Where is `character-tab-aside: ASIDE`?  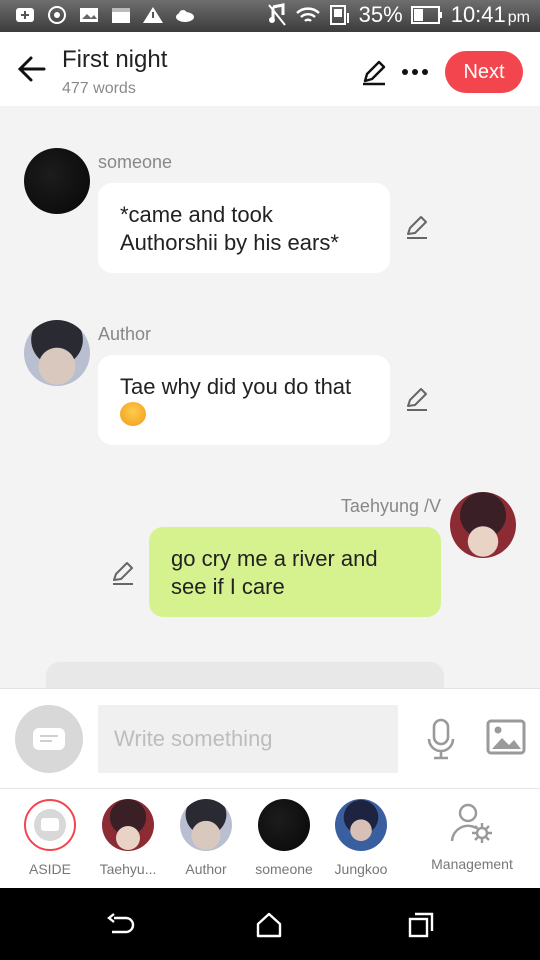 character-tab-aside: ASIDE is located at coordinates (50, 838).